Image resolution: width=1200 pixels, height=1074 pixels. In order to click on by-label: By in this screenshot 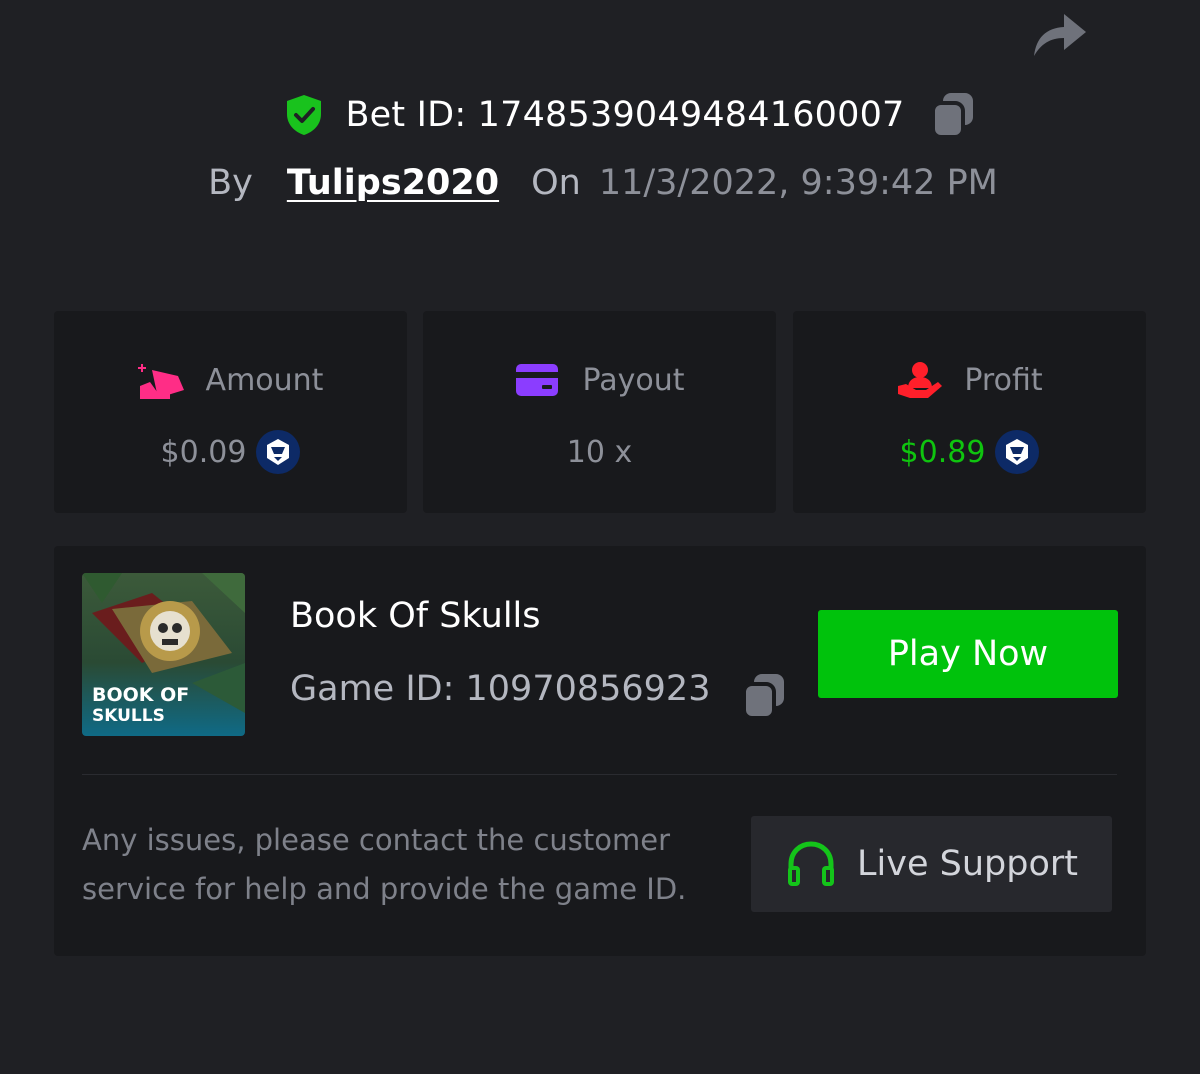, I will do `click(230, 183)`.